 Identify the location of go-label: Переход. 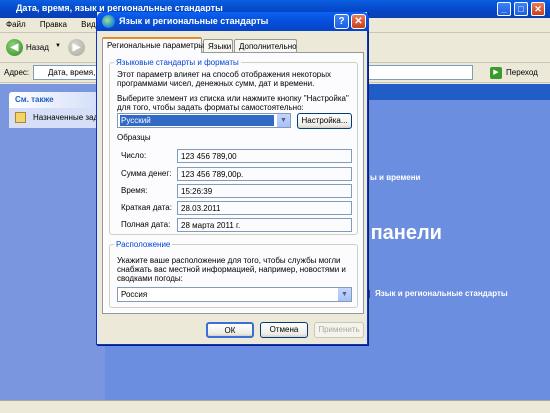
(522, 72).